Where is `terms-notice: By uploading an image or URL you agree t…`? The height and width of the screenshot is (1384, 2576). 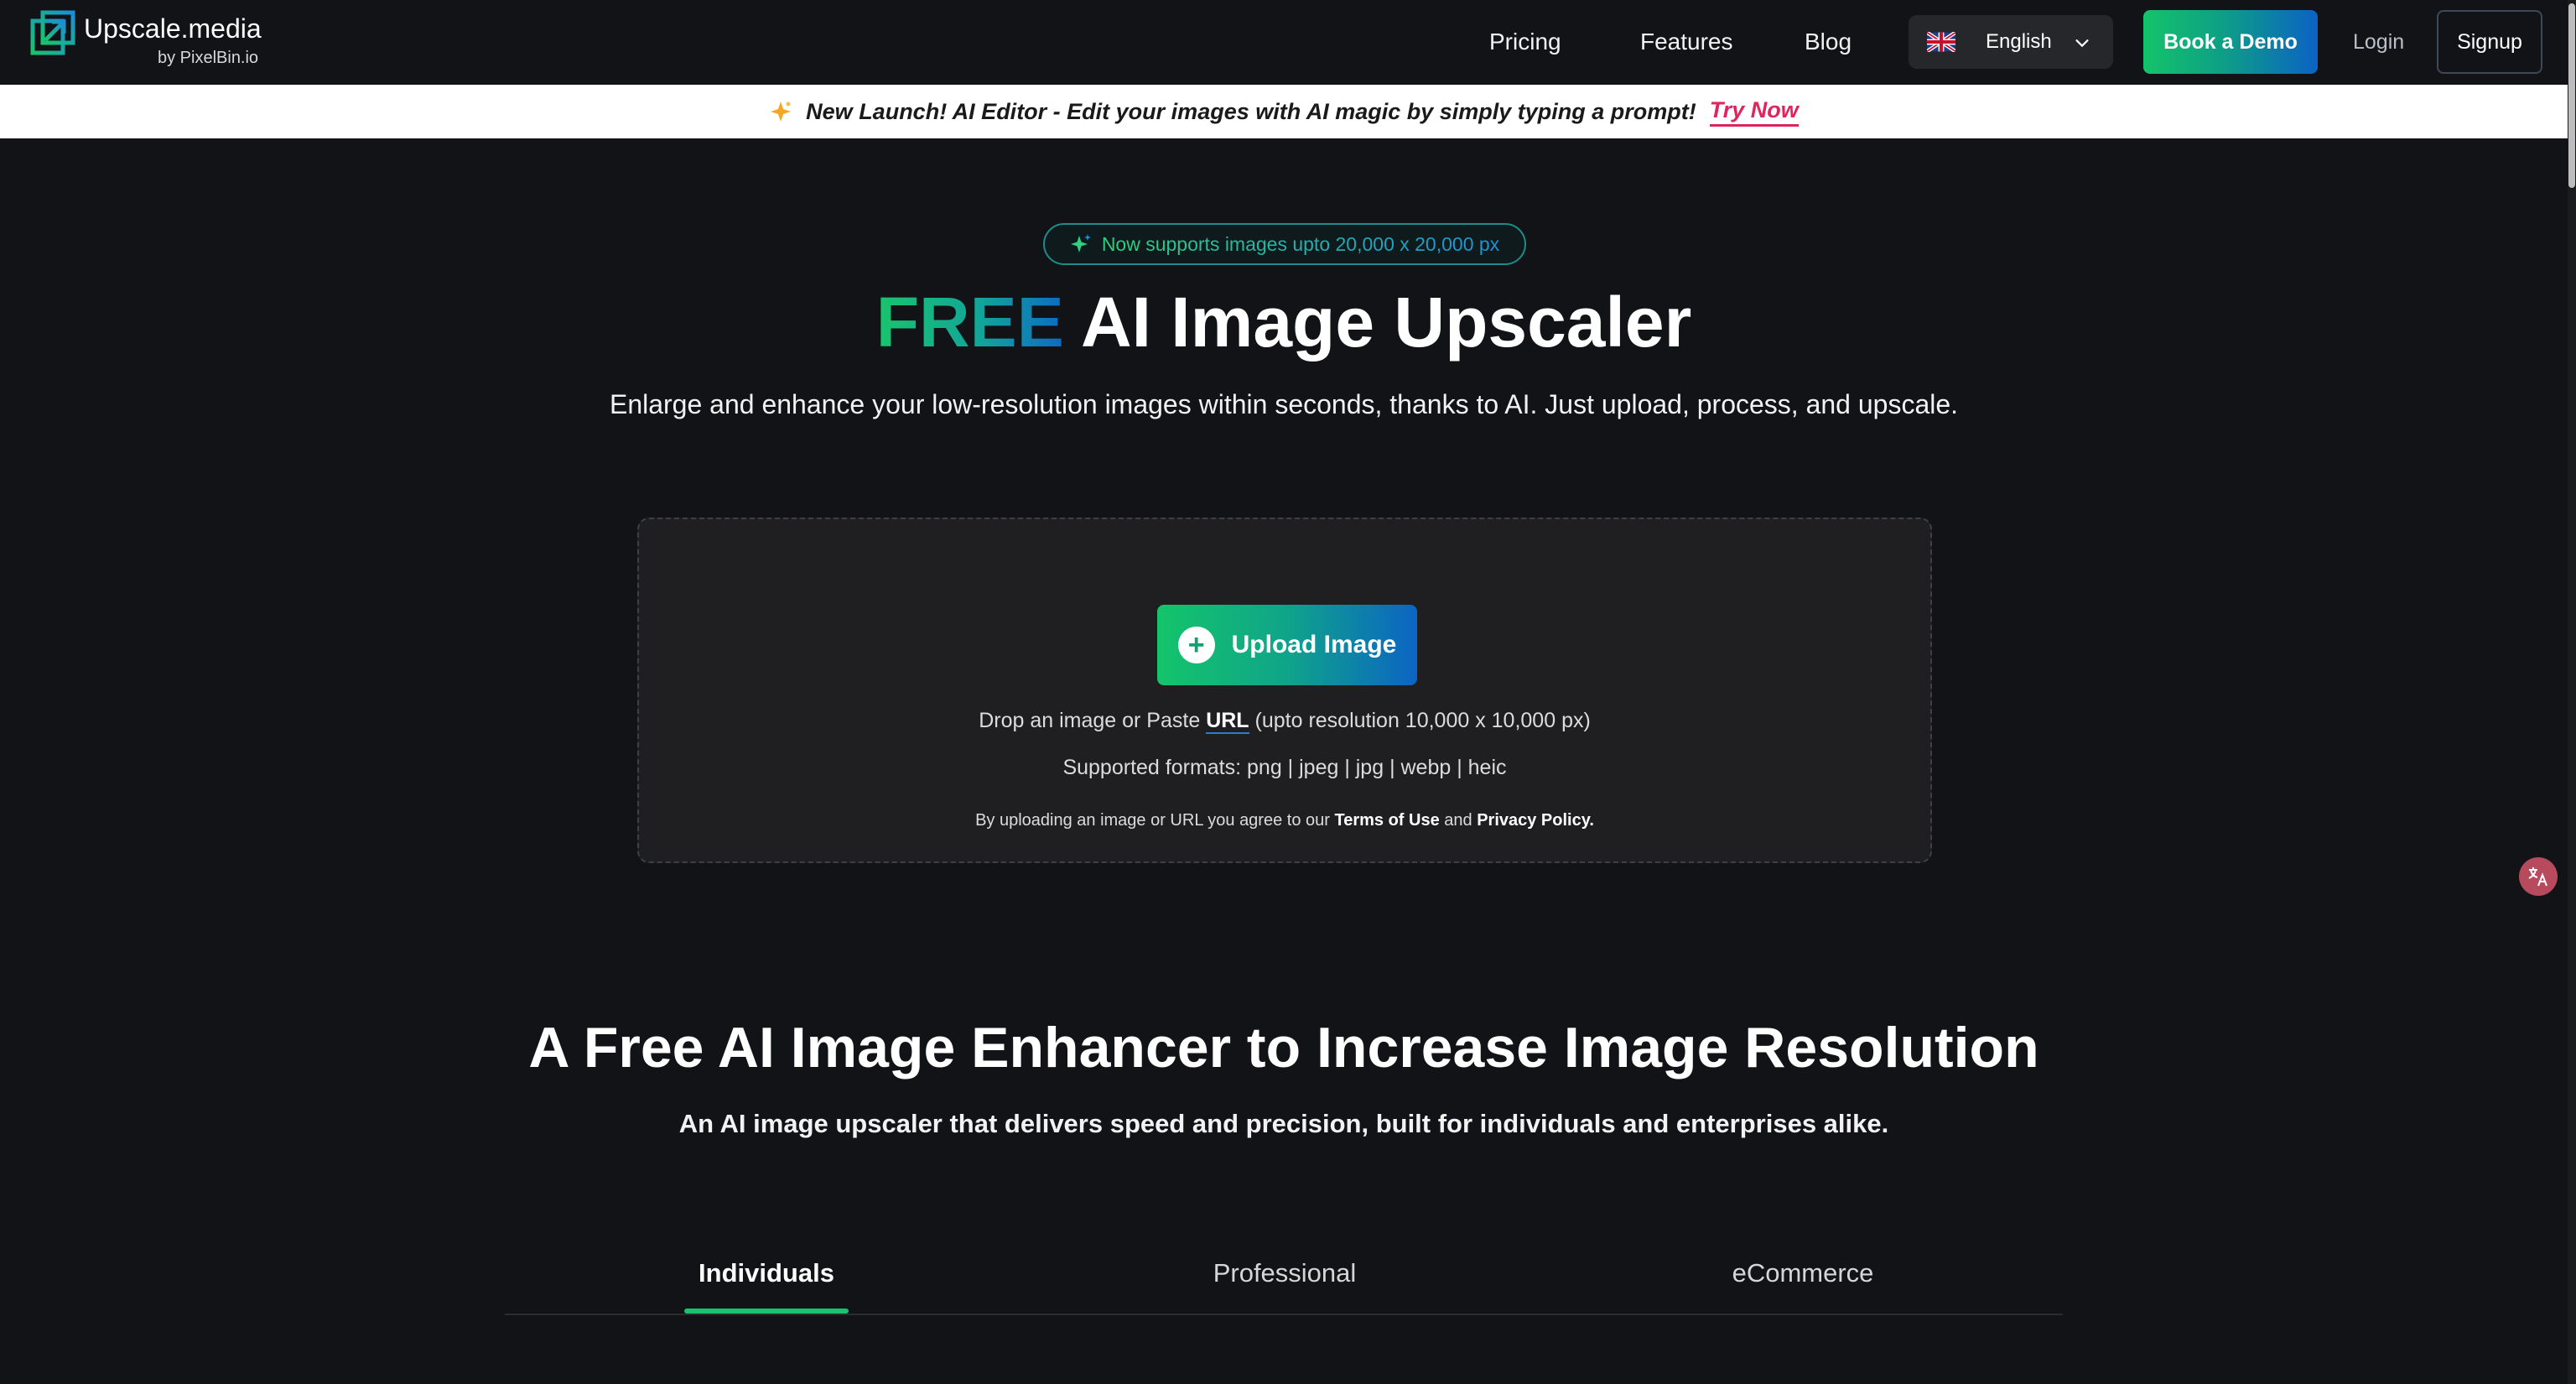 terms-notice: By uploading an image or URL you agree t… is located at coordinates (1284, 820).